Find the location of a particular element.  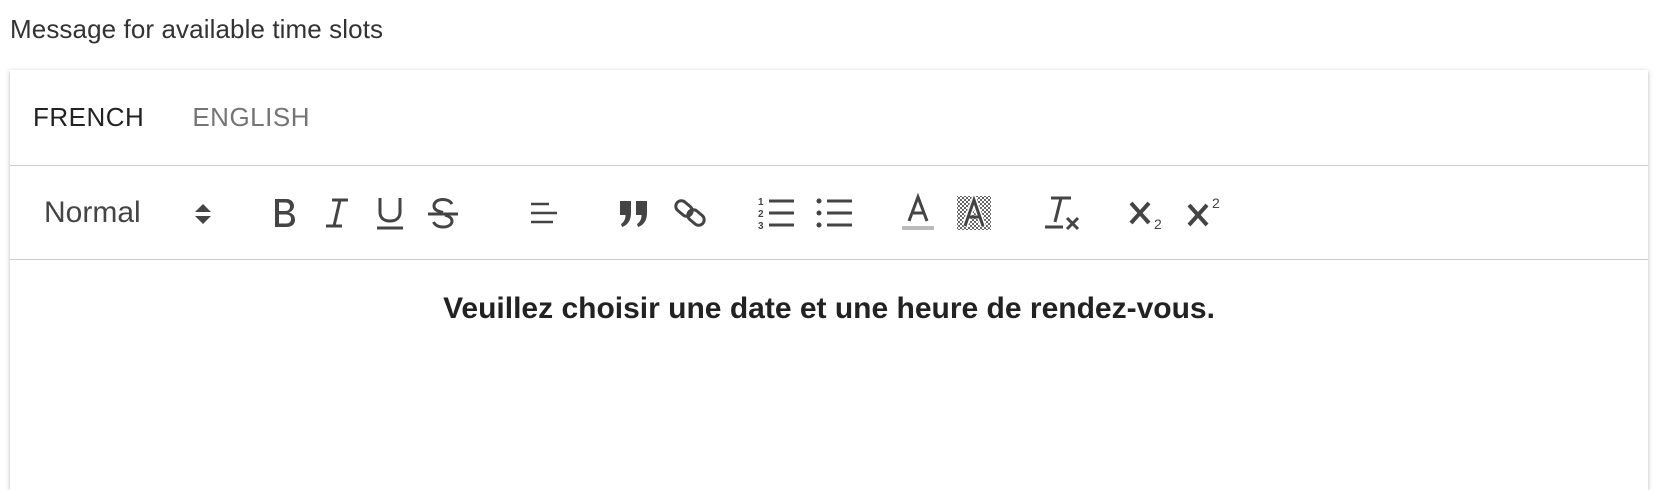

select-arrows-icon is located at coordinates (203, 214).